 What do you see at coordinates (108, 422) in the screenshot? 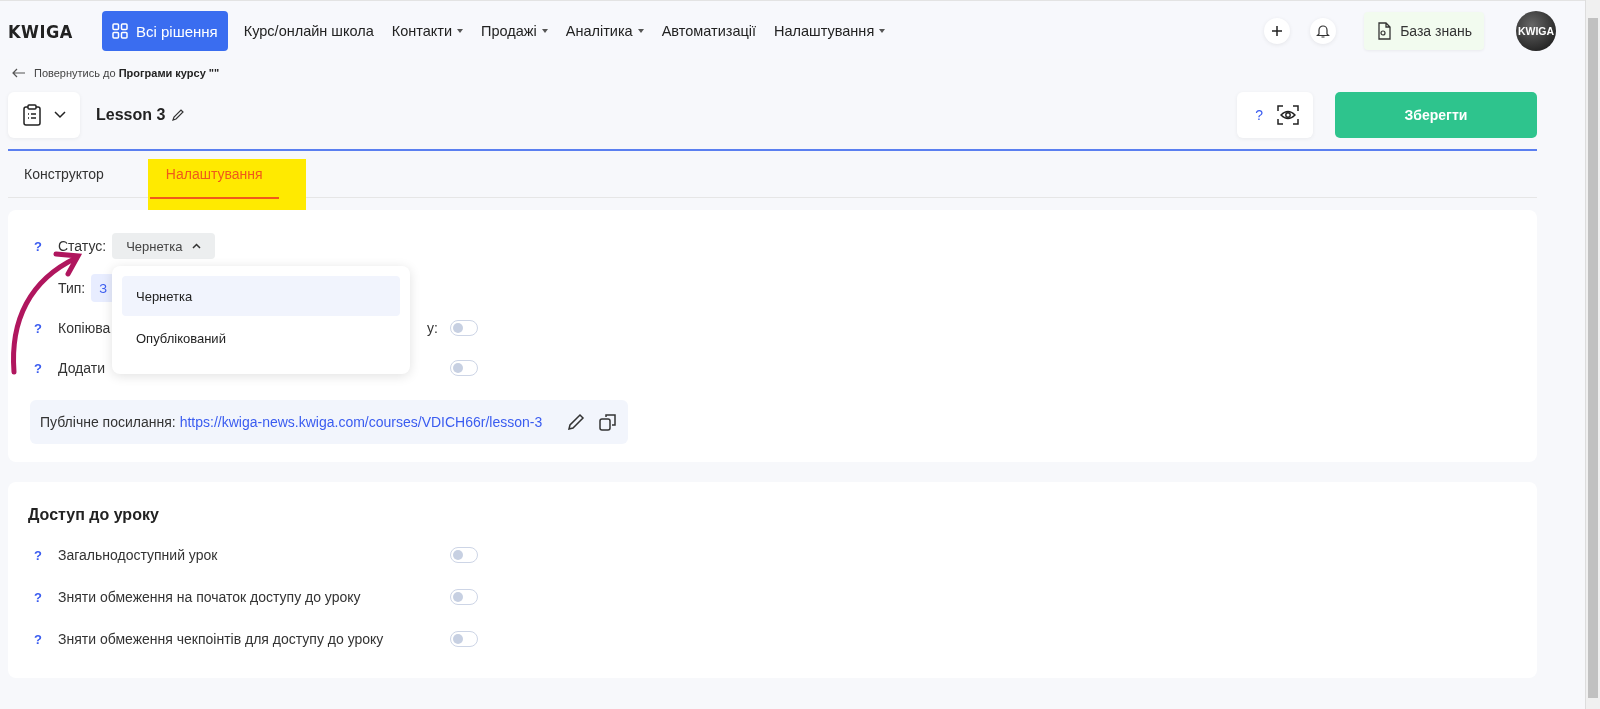
I see `public-link-label: Публічне посилання:` at bounding box center [108, 422].